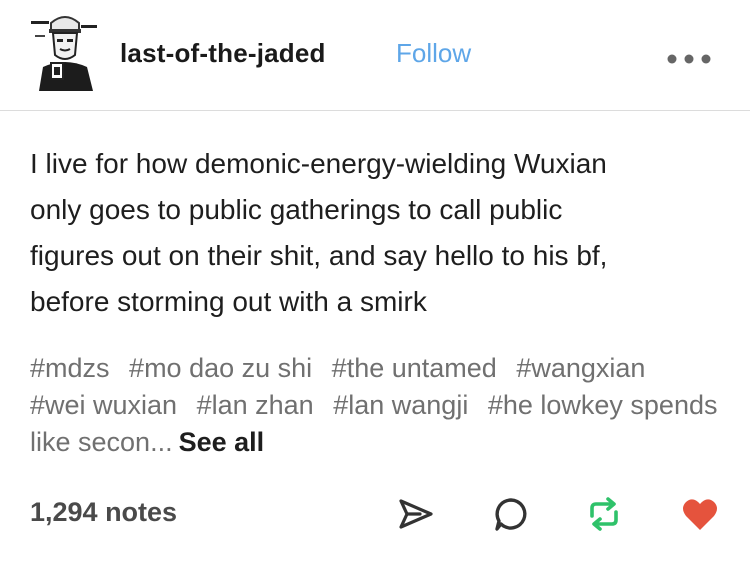  Describe the element at coordinates (400, 405) in the screenshot. I see `tag-item: #lan wangji` at that location.